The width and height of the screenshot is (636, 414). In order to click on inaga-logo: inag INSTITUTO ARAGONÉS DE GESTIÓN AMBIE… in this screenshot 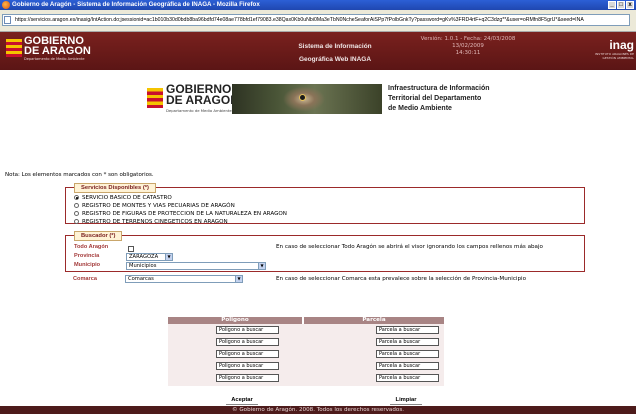, I will do `click(612, 49)`.